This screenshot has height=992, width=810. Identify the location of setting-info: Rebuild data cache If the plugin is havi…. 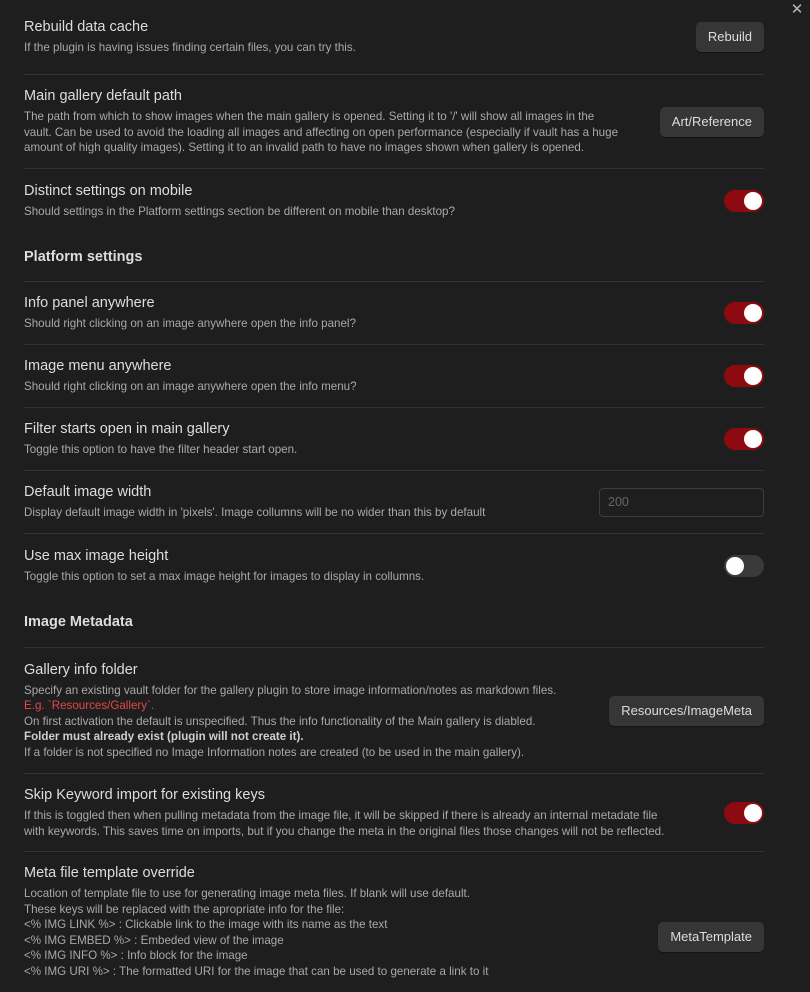
(360, 37).